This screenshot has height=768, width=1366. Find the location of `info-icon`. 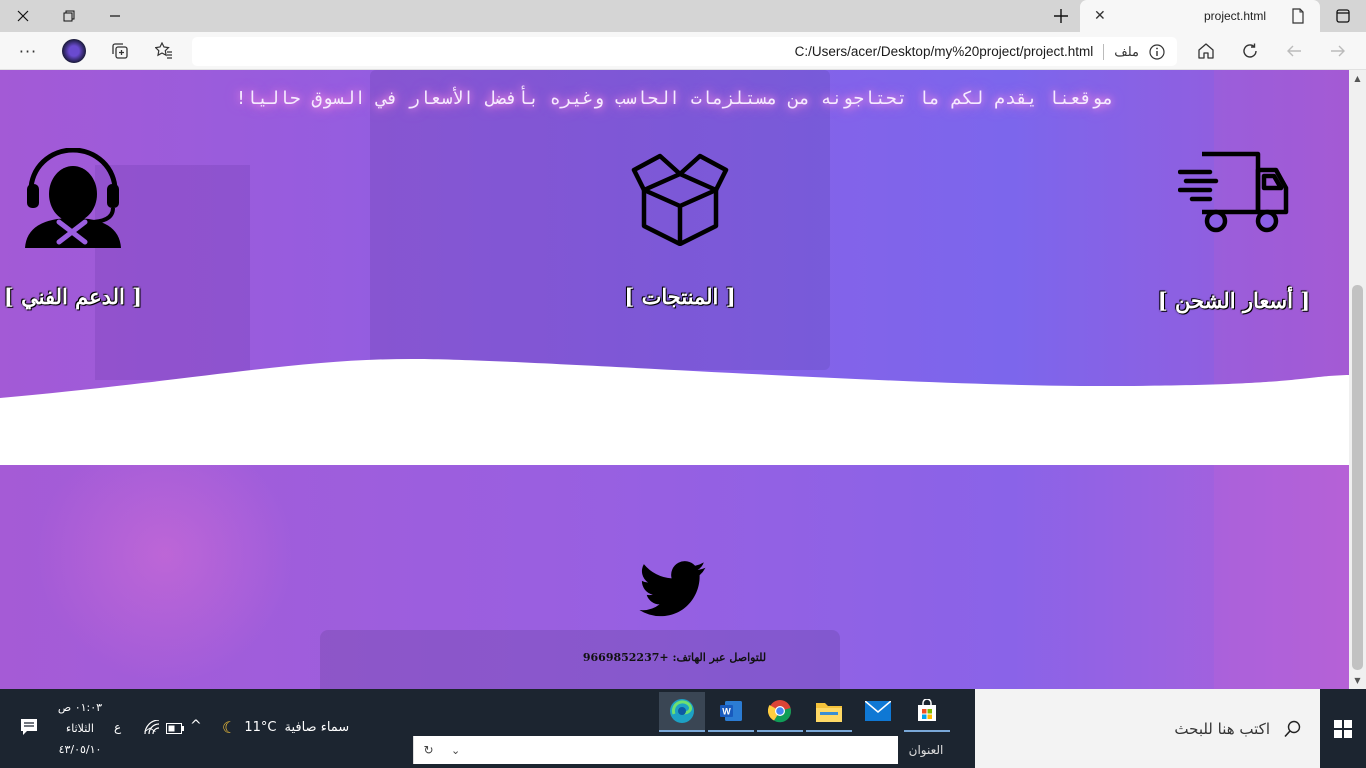

info-icon is located at coordinates (1157, 51).